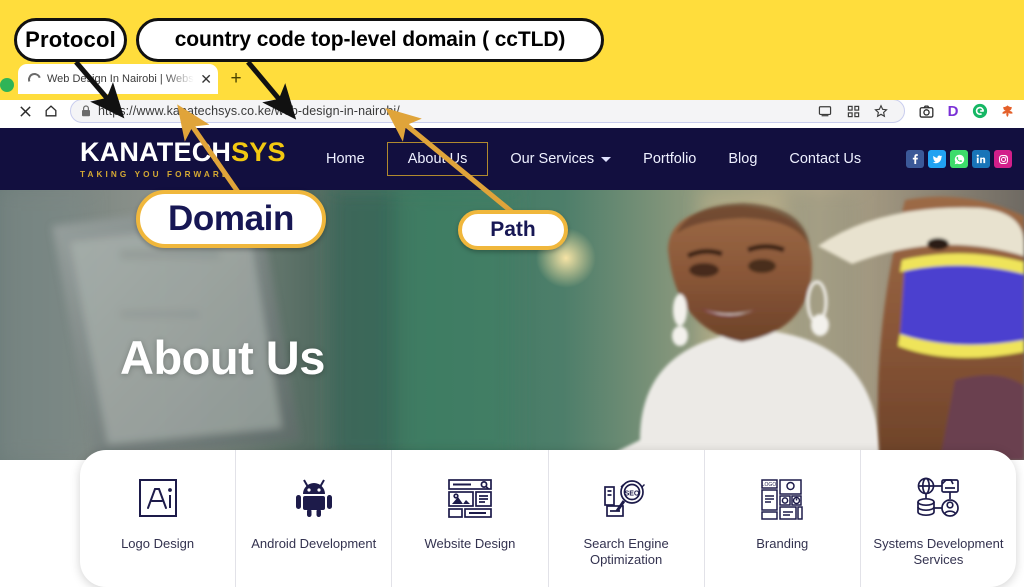 This screenshot has height=587, width=1024. What do you see at coordinates (552, 159) in the screenshot?
I see `nav-item-label: Our Services` at bounding box center [552, 159].